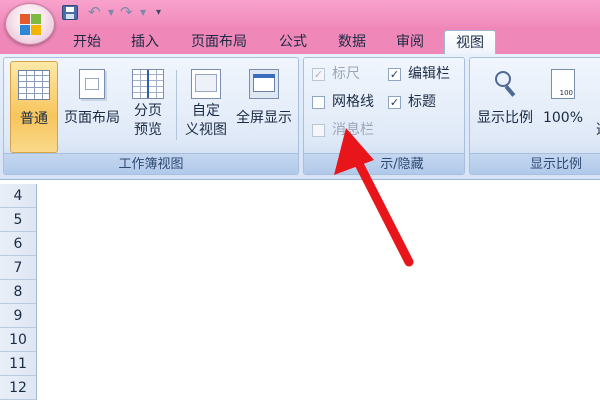 This screenshot has width=600, height=400. I want to click on page-break-preview-icon, so click(148, 84).